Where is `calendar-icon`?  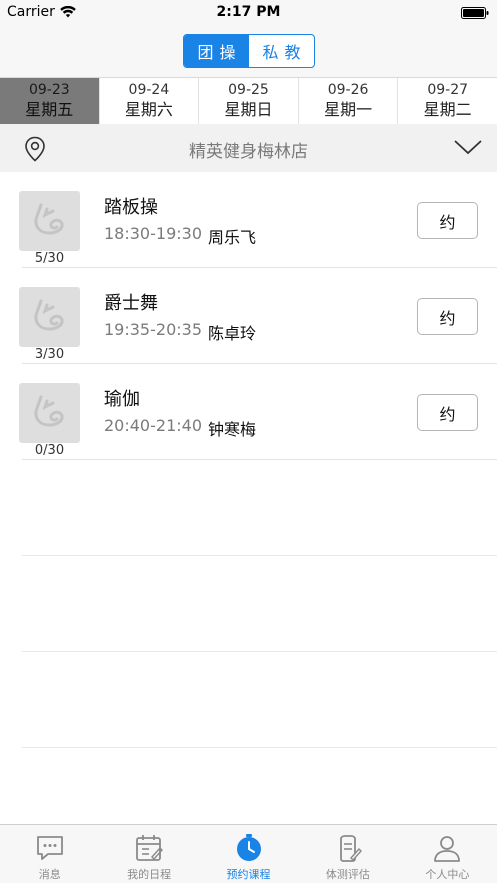
calendar-icon is located at coordinates (150, 848).